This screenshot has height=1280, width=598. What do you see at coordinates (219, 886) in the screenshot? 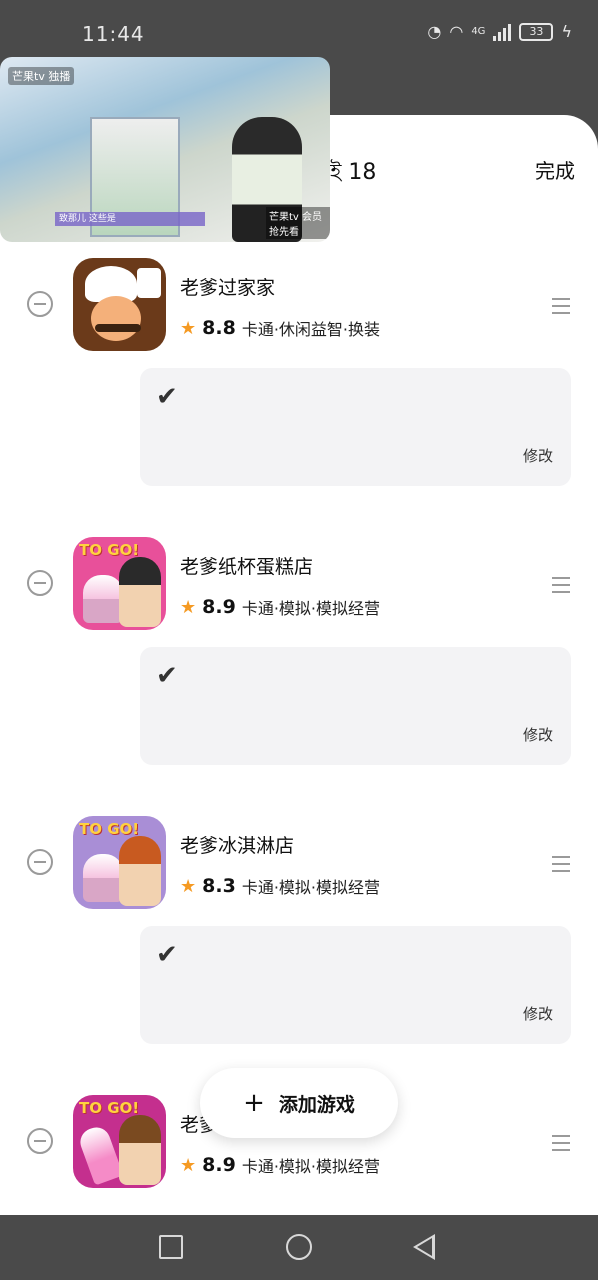
I see `game-score: 8.3` at bounding box center [219, 886].